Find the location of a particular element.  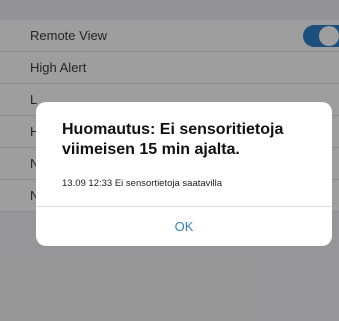

ok-button: OK is located at coordinates (184, 226).